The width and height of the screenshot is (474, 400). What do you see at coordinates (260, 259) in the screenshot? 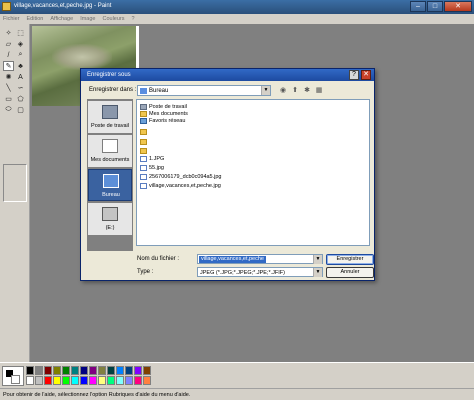
I see `filename-input: village,vacances,et,peche ▼` at bounding box center [260, 259].